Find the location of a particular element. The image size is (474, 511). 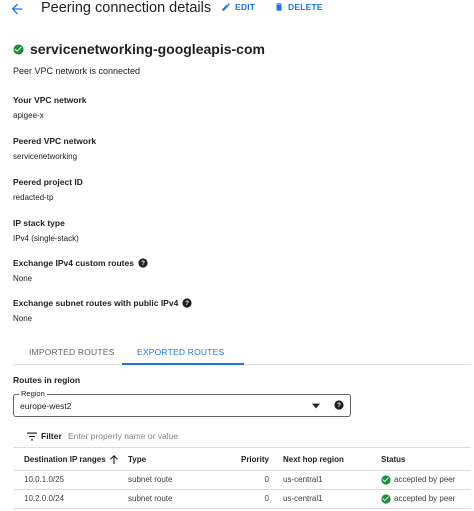

column-header-priority: Priority is located at coordinates (249, 460).